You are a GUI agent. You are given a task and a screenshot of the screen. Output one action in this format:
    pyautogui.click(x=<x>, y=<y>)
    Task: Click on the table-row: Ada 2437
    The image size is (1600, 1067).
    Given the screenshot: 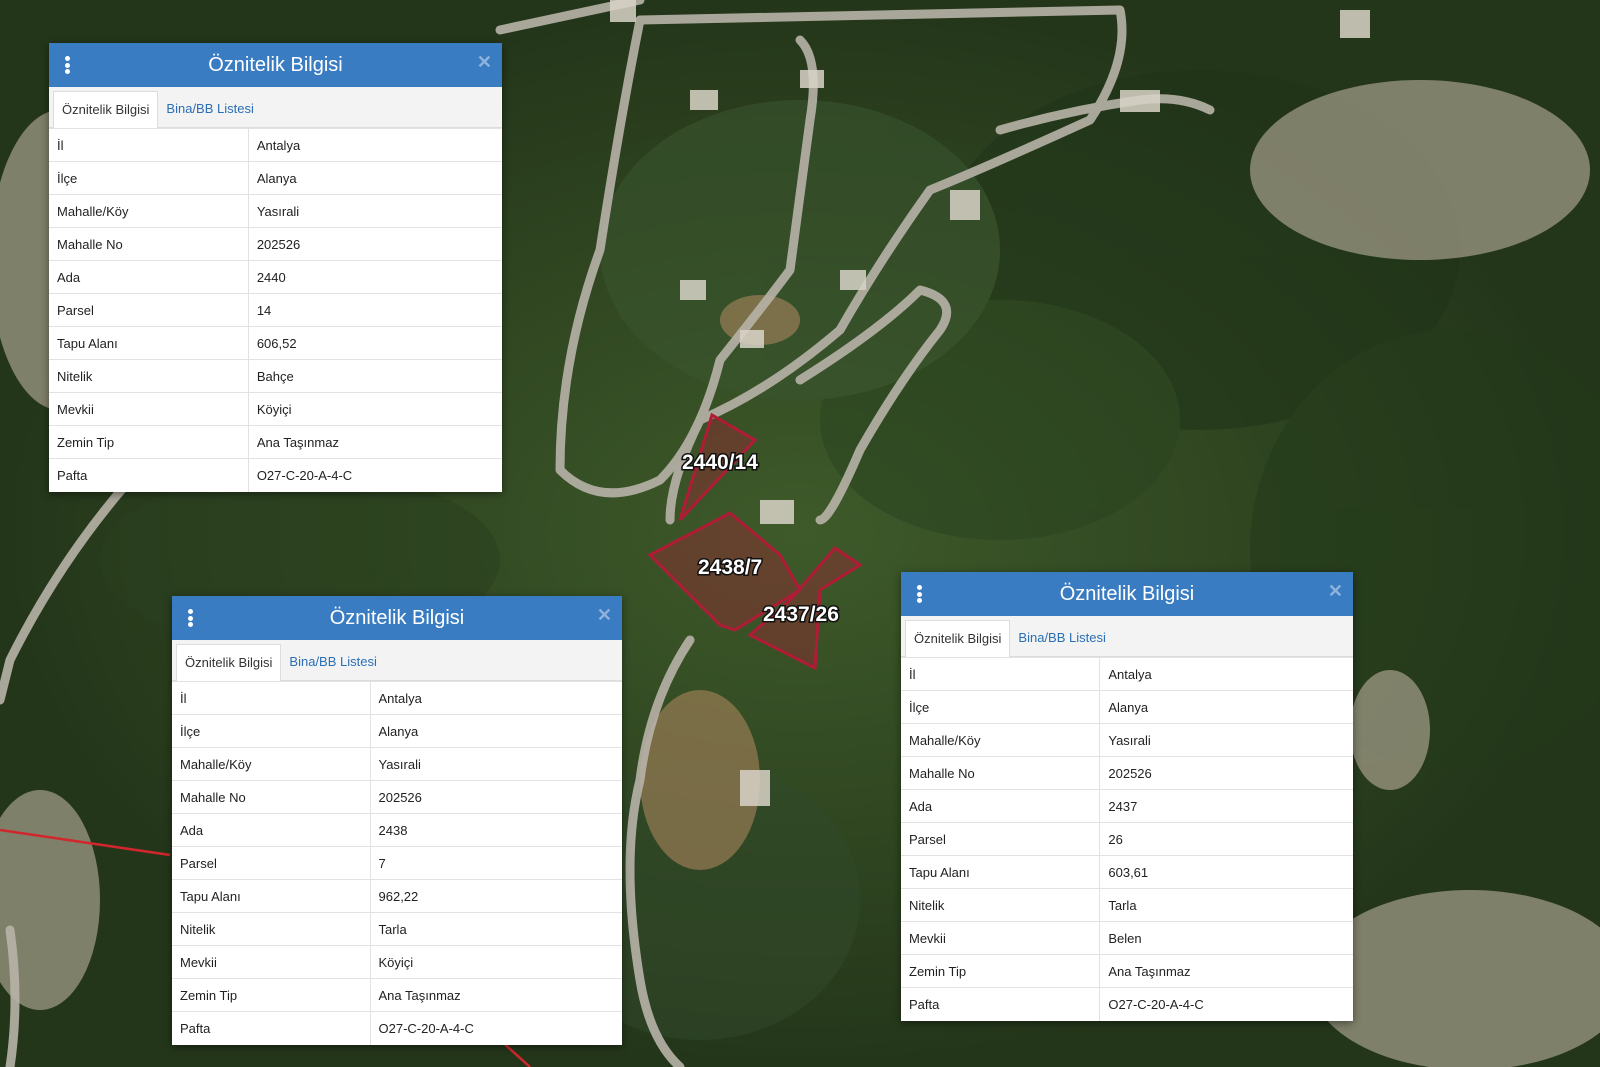 What is the action you would take?
    pyautogui.click(x=1127, y=806)
    